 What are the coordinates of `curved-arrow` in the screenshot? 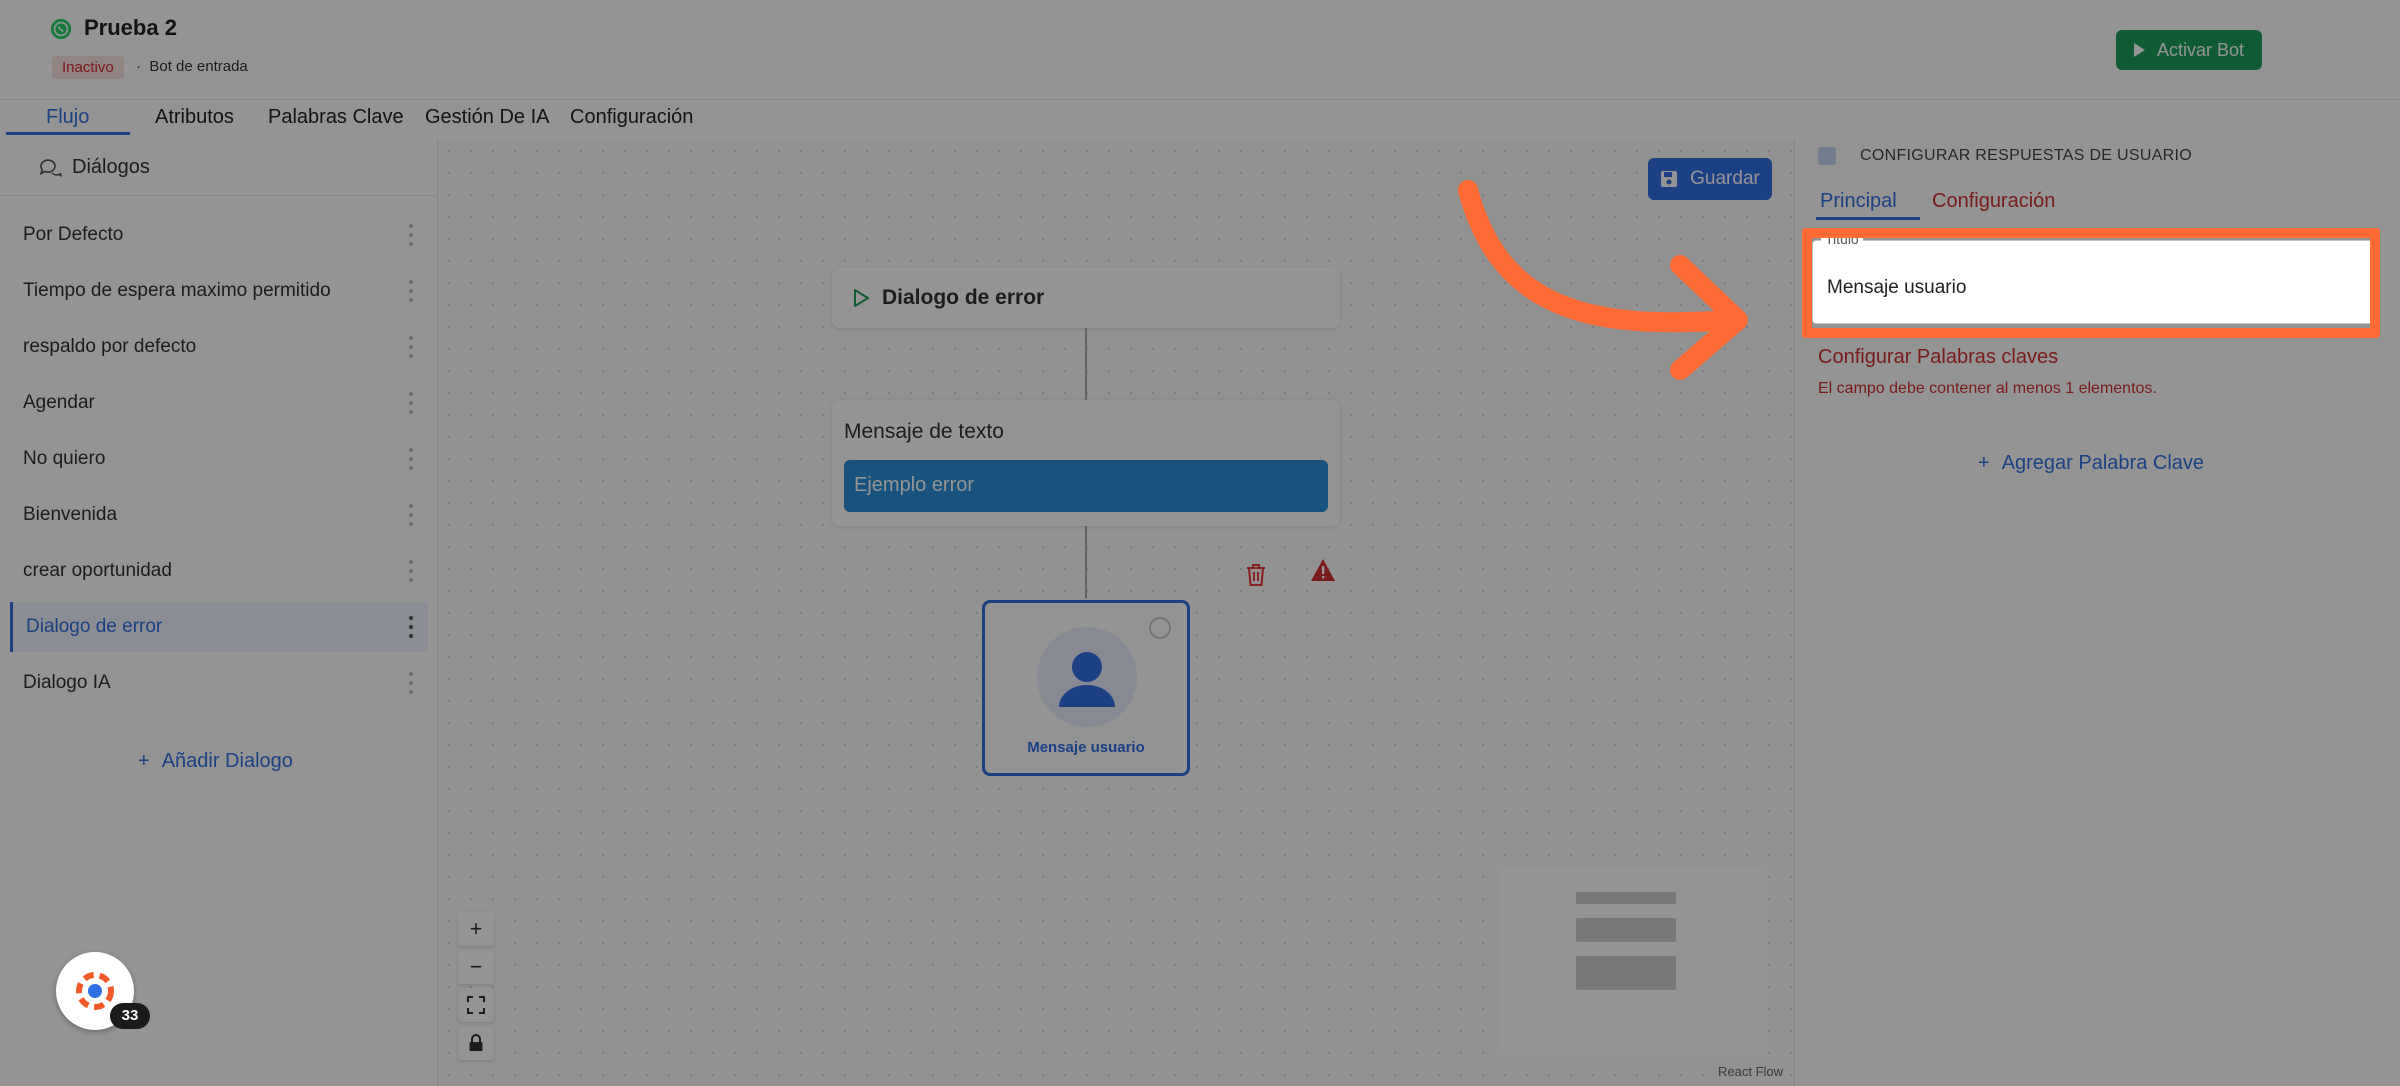 It's located at (1603, 280).